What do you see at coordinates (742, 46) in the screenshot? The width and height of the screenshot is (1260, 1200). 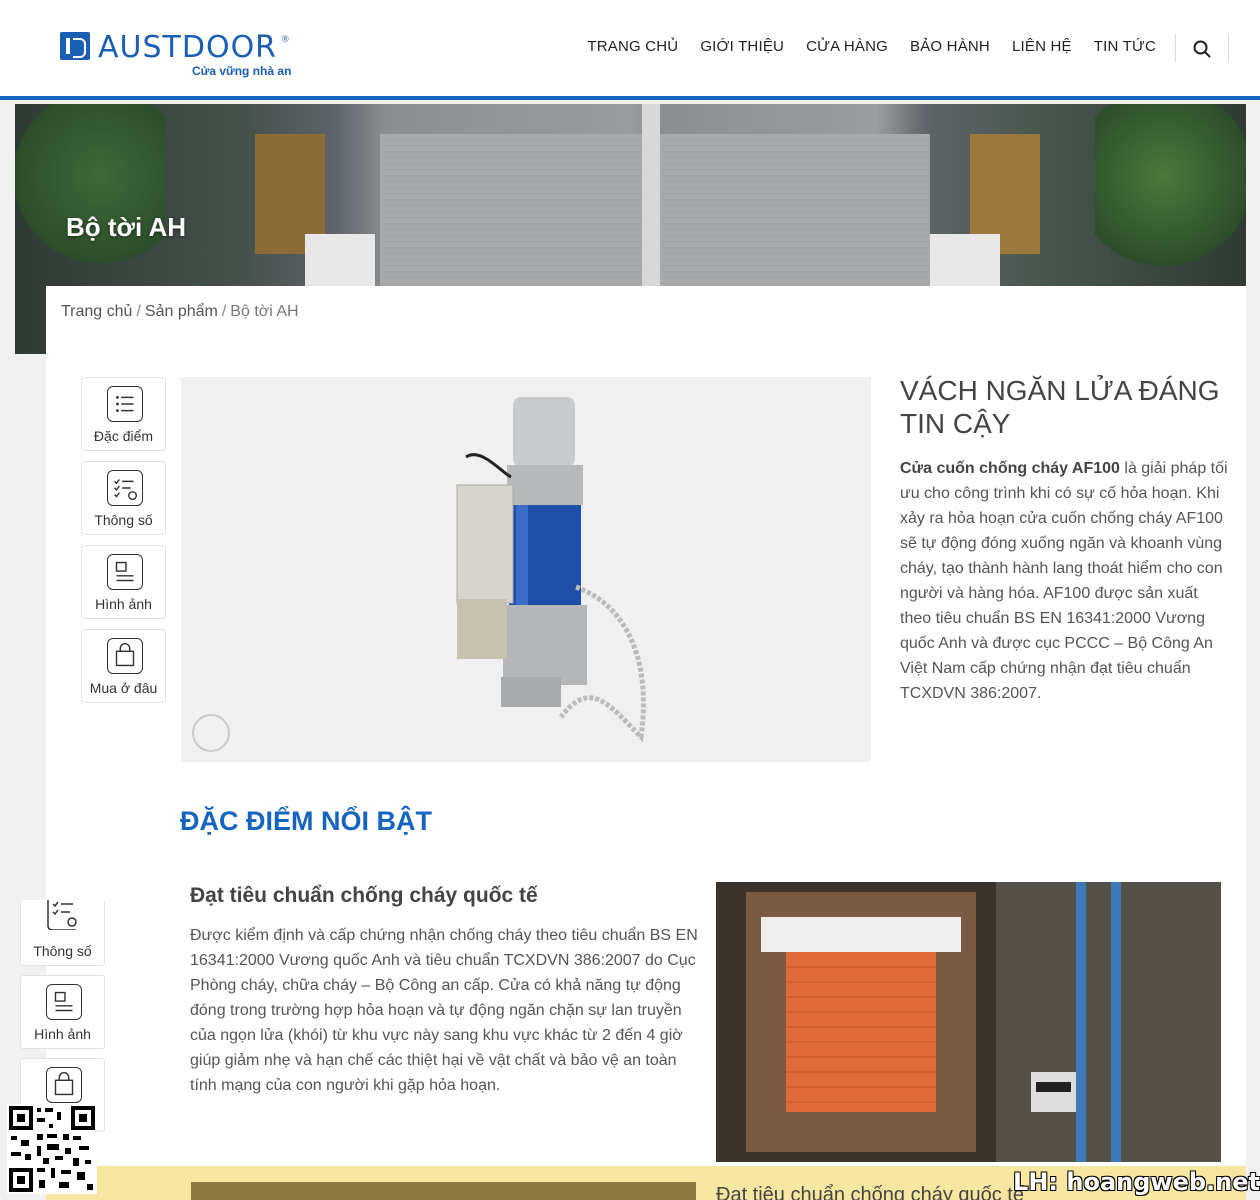 I see `nav-item-about: GIỚI THIỆU` at bounding box center [742, 46].